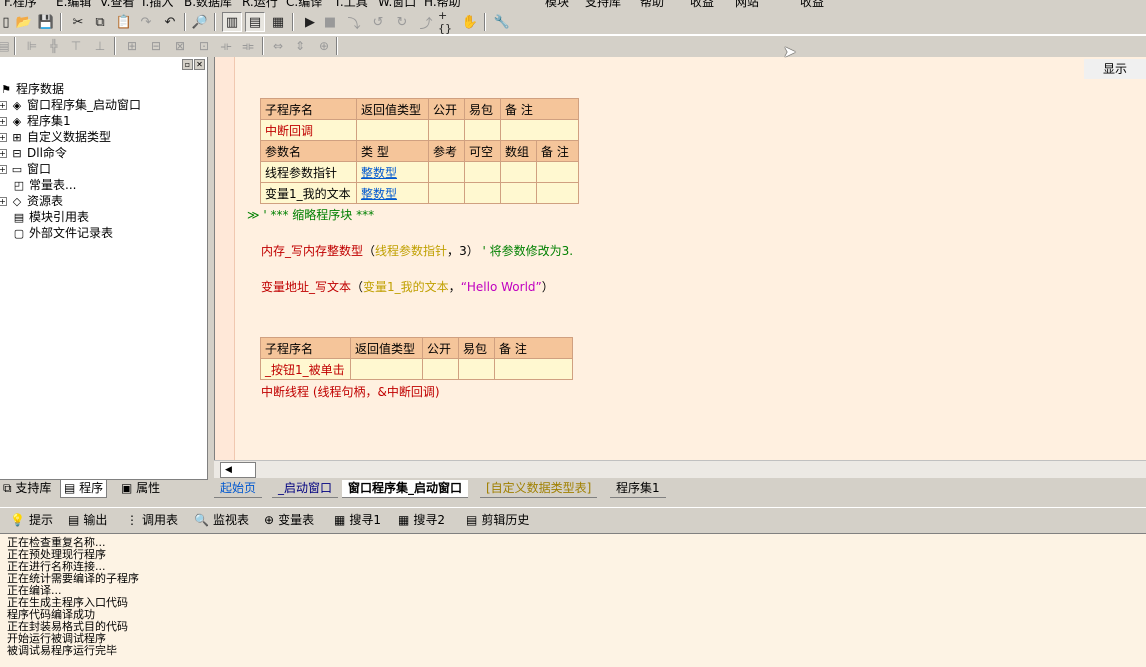 The width and height of the screenshot is (1146, 667). What do you see at coordinates (652, 4) in the screenshot?
I see `menu-help-2: 帮助` at bounding box center [652, 4].